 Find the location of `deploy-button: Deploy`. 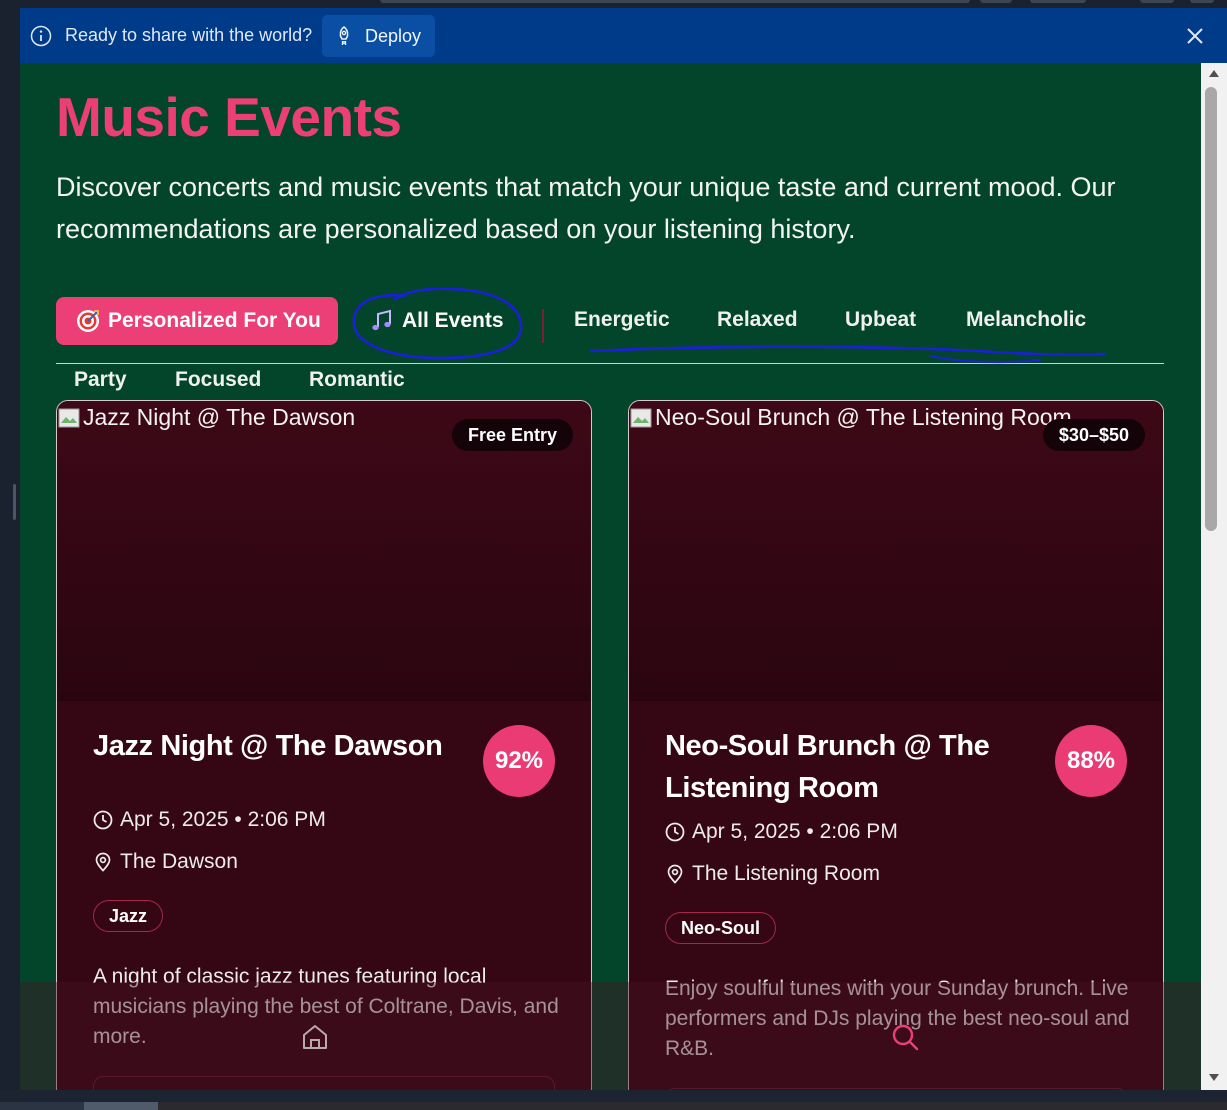

deploy-button: Deploy is located at coordinates (378, 36).